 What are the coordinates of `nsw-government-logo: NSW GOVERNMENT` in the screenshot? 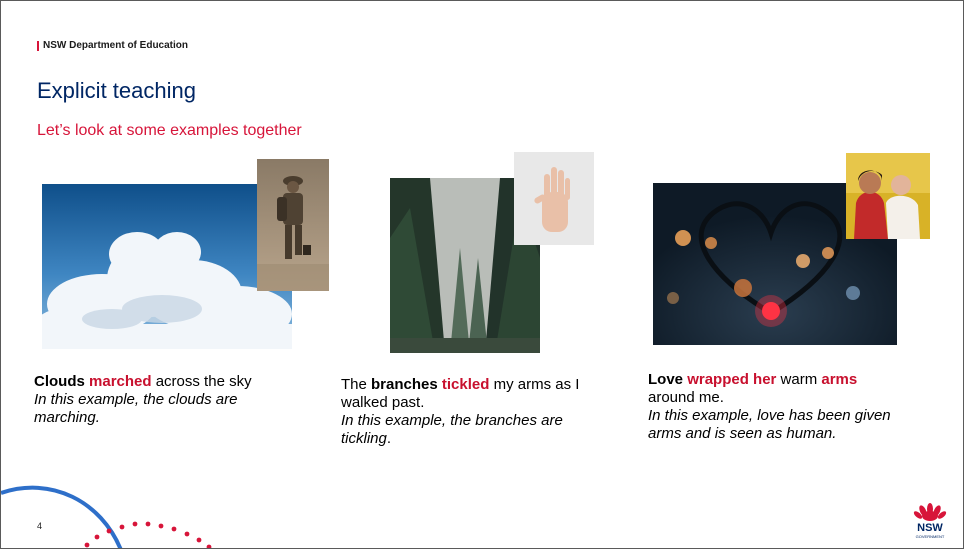 It's located at (930, 521).